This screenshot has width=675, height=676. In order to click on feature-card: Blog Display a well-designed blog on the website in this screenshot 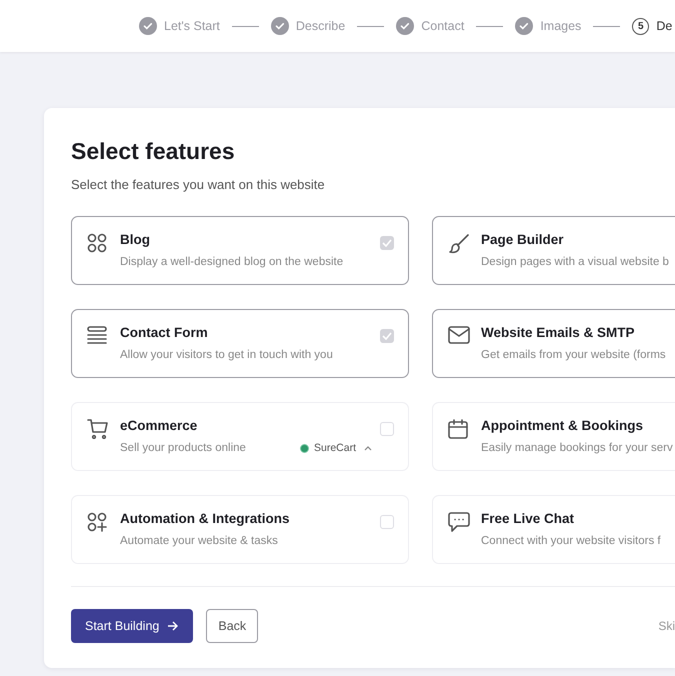, I will do `click(240, 250)`.